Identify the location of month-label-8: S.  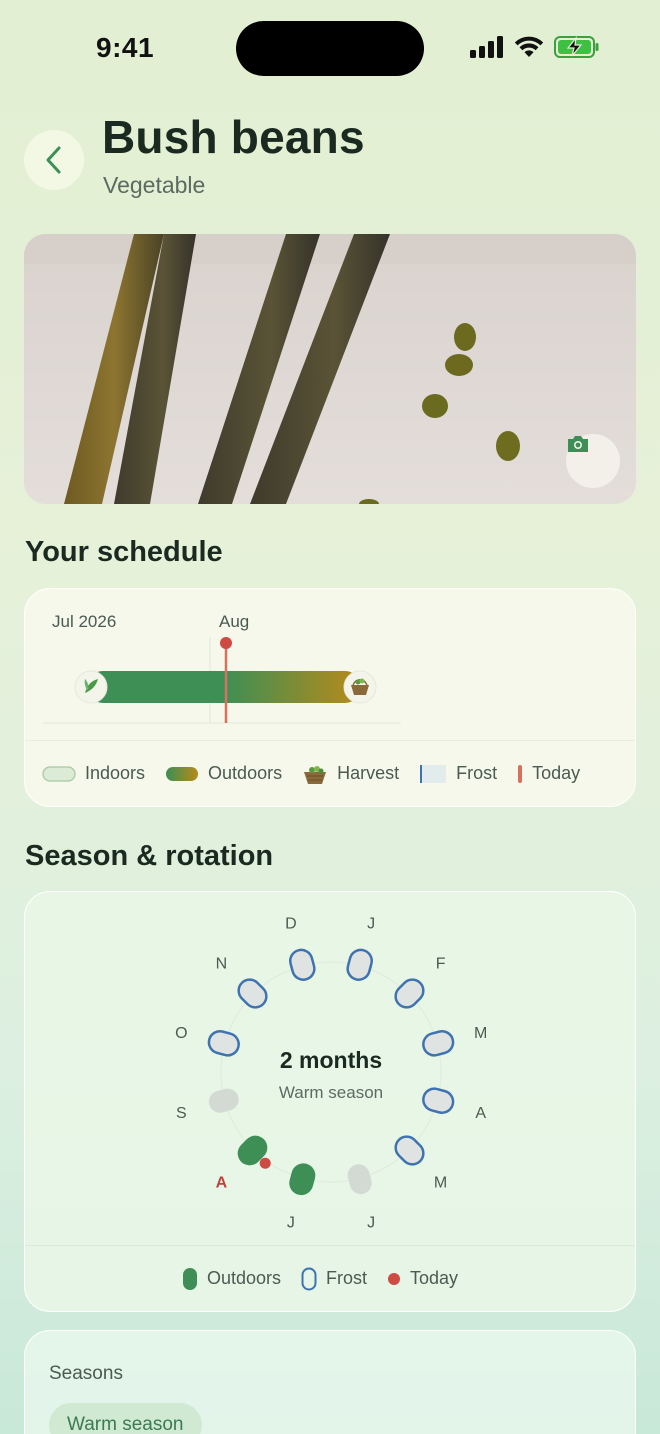
(181, 1113).